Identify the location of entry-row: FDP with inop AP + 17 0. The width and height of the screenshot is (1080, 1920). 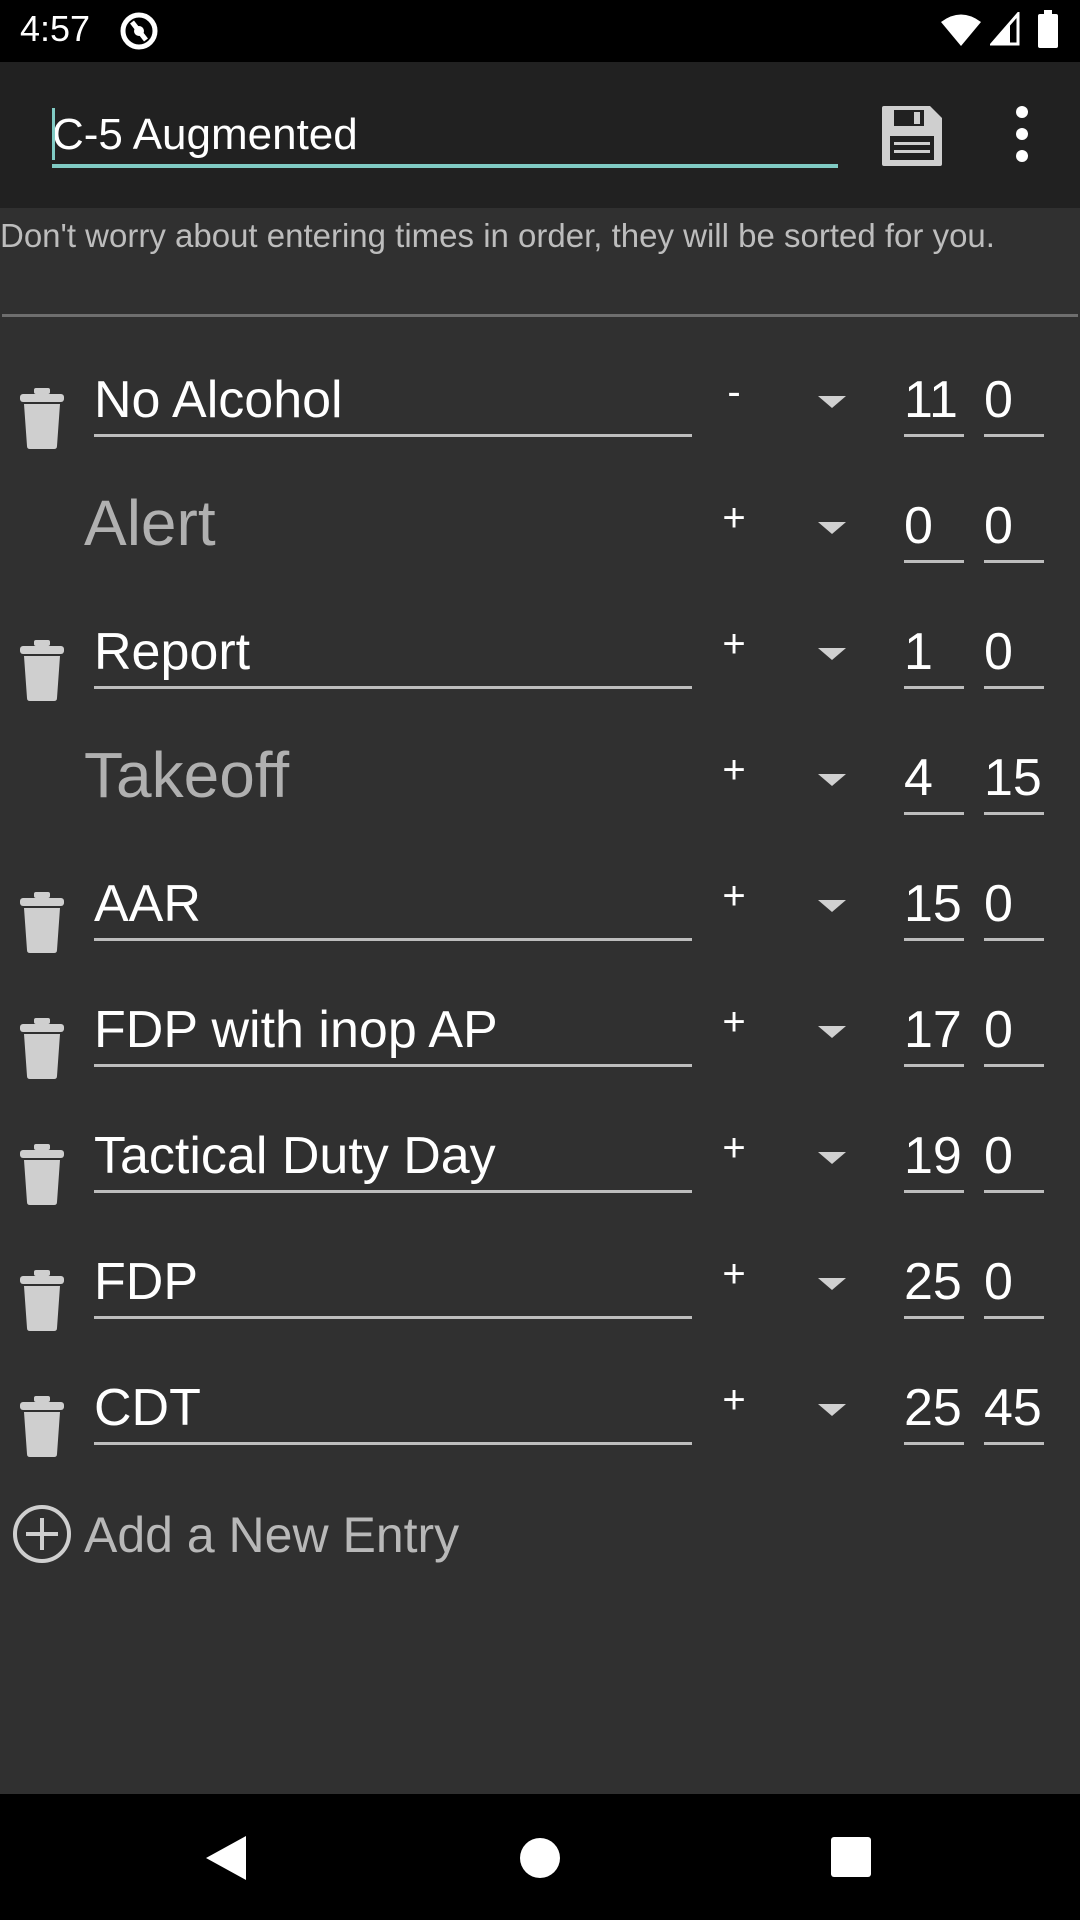
(540, 1053).